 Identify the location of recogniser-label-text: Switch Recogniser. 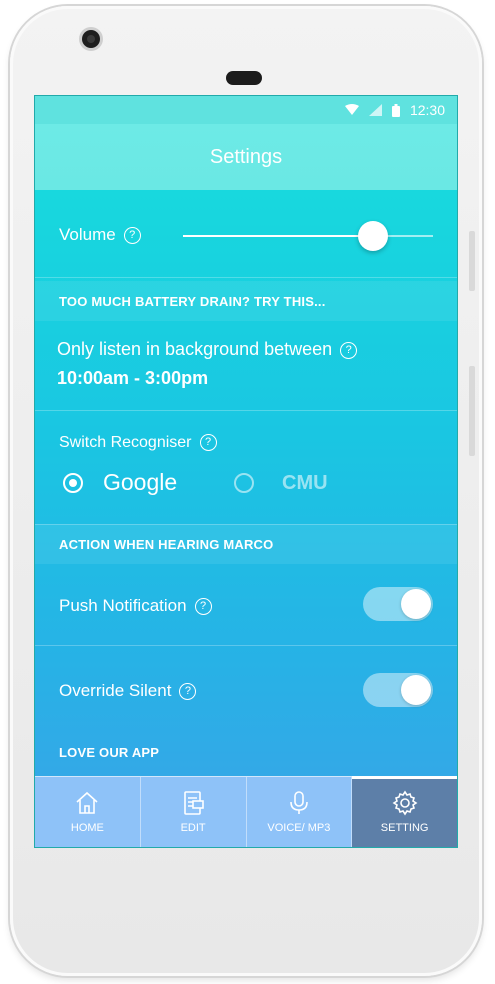
(125, 442).